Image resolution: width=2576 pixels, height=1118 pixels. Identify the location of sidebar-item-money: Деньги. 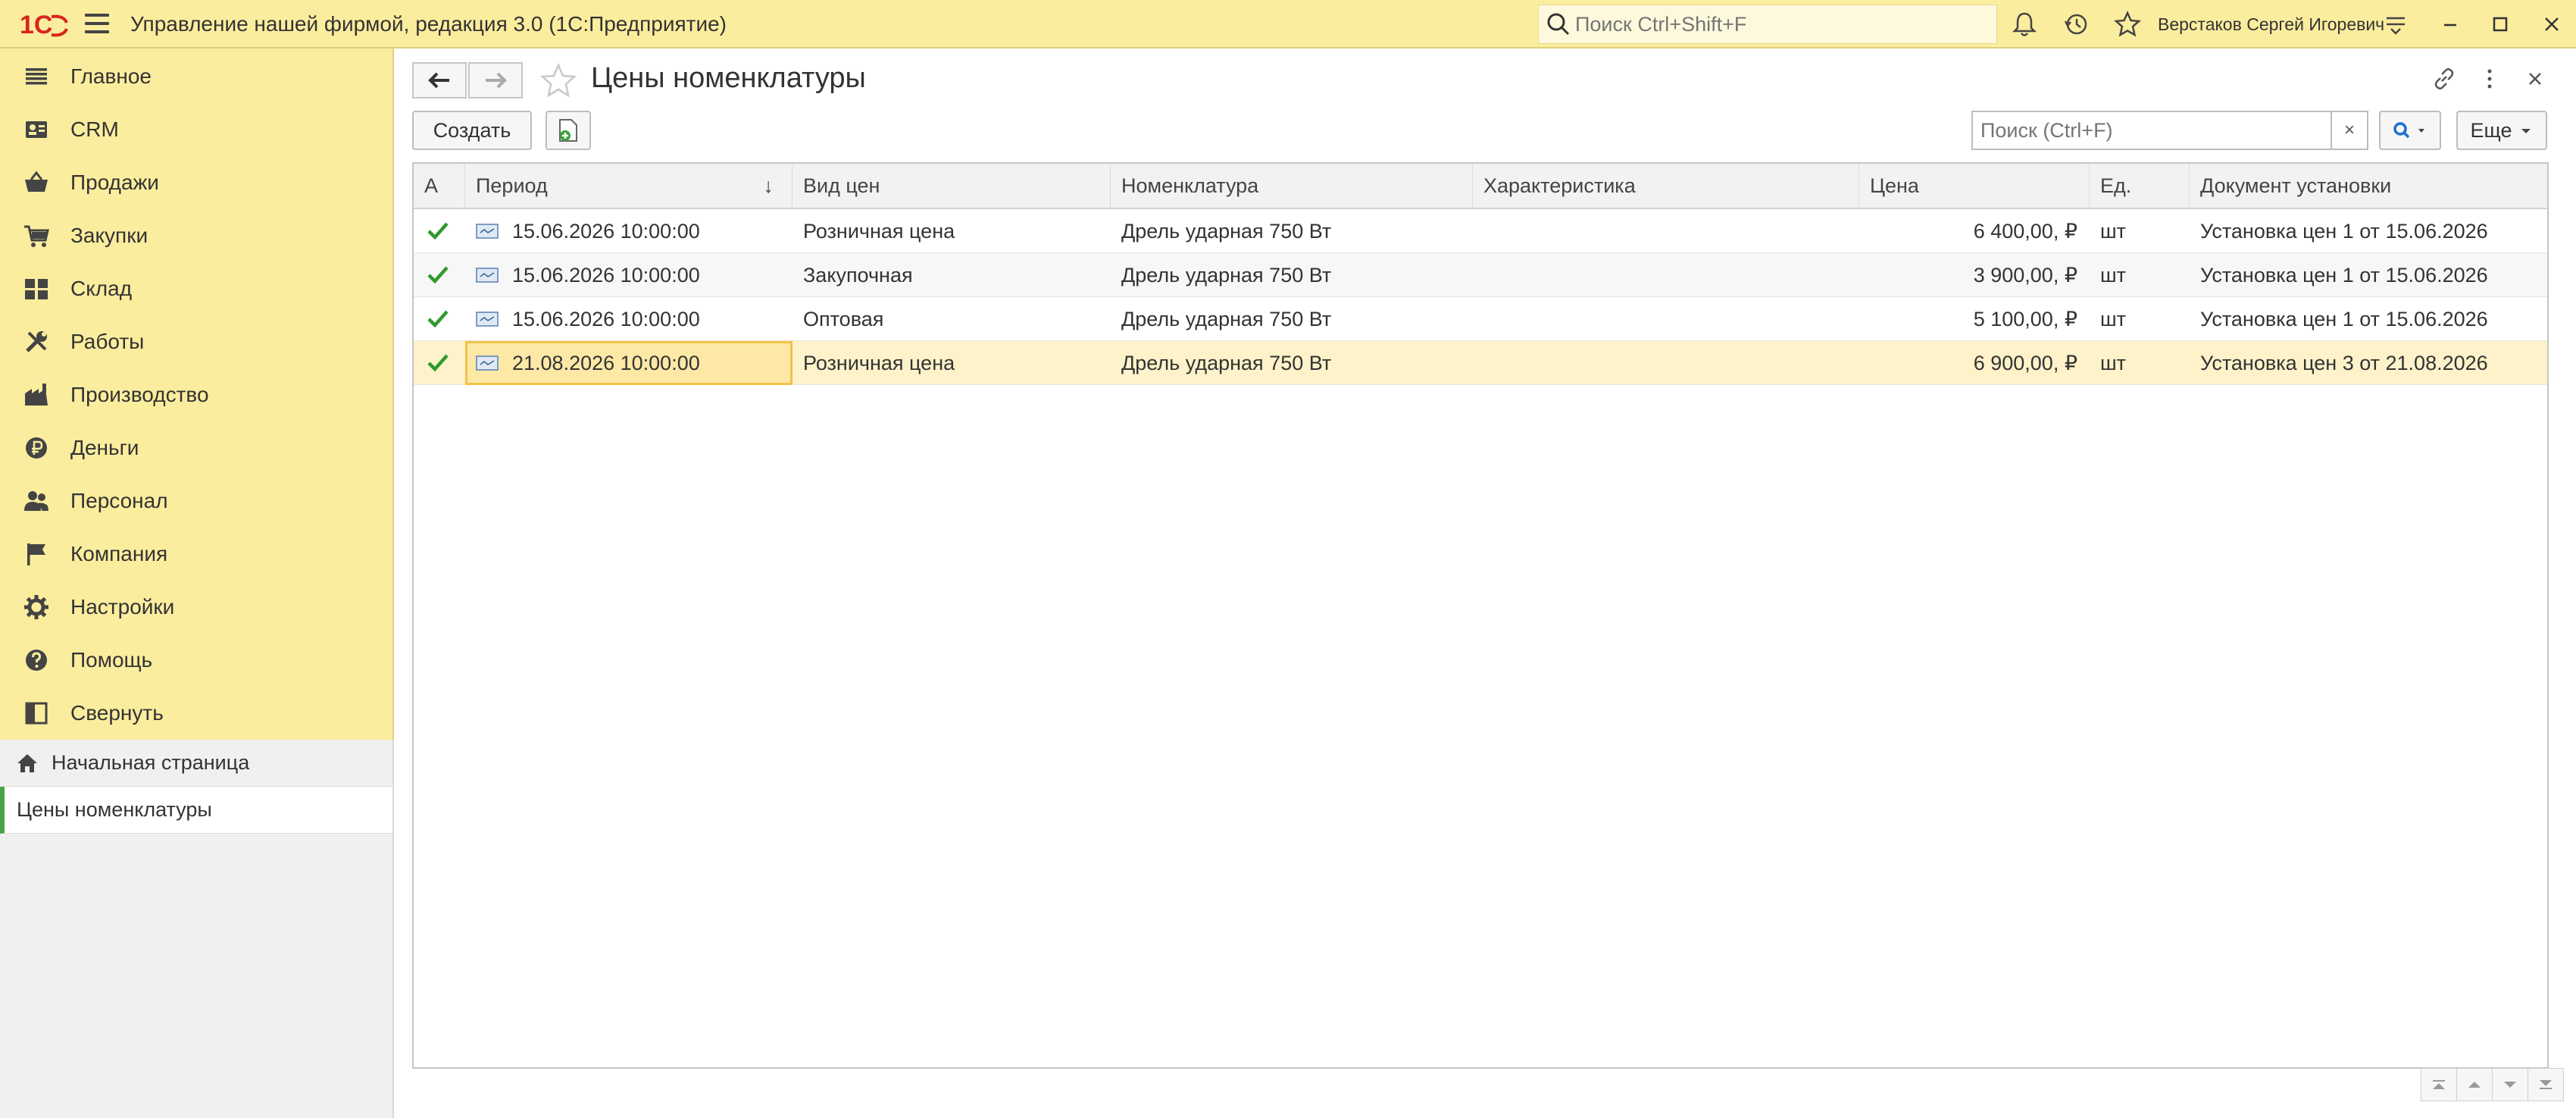
(196, 448).